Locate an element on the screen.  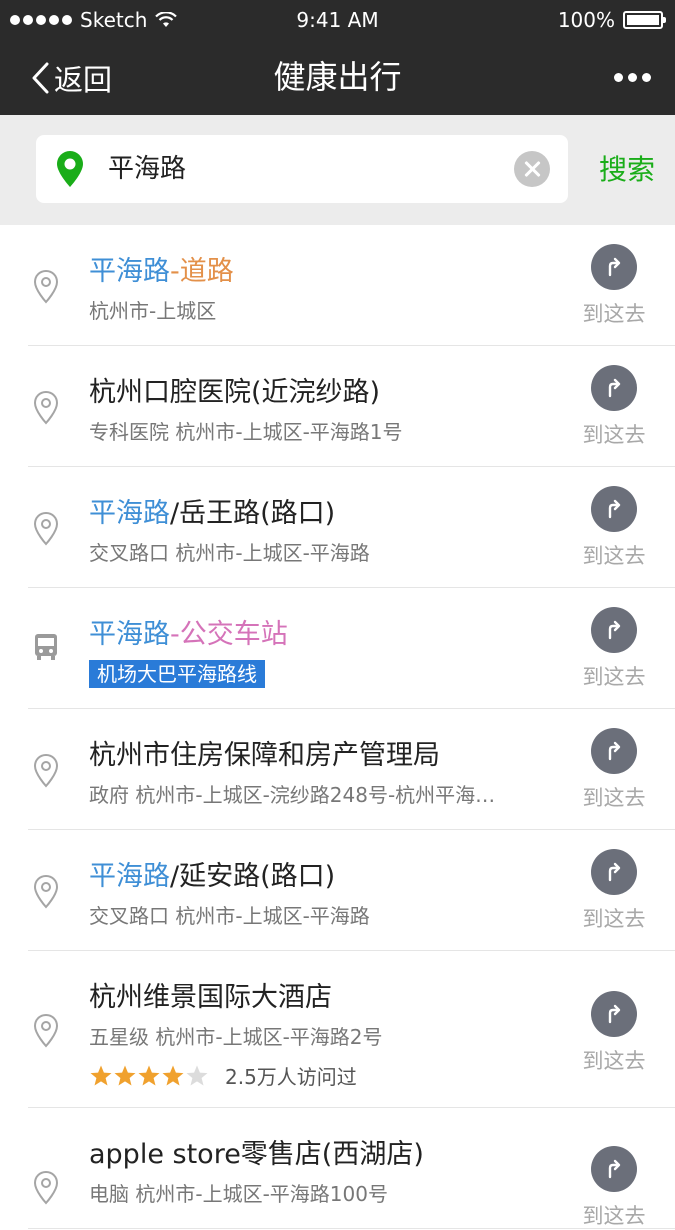
star-rating-icon is located at coordinates (149, 1075).